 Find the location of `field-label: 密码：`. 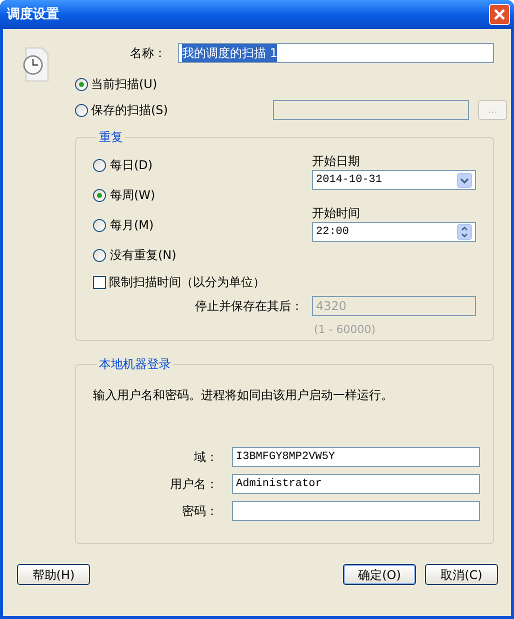

field-label: 密码： is located at coordinates (199, 511).